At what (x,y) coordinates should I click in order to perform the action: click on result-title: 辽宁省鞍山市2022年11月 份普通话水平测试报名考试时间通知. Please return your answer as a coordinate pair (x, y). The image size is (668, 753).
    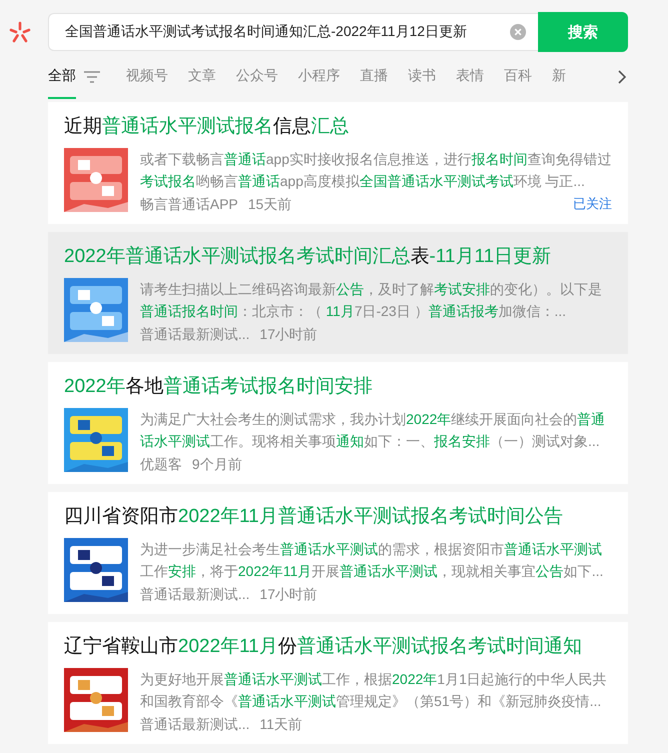
    Looking at the image, I should click on (338, 647).